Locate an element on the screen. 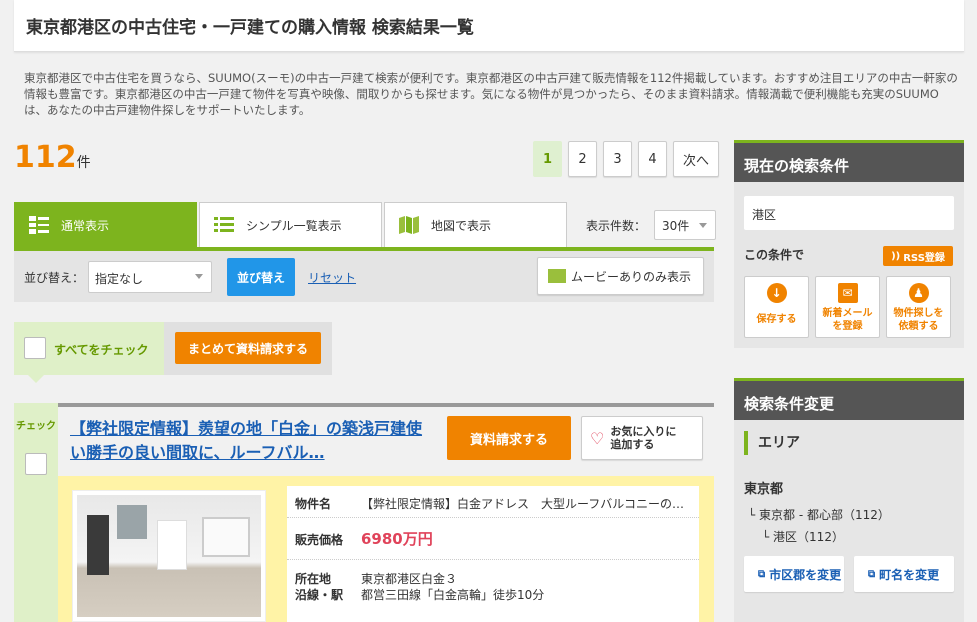 This screenshot has width=977, height=622. new-mail-button: ✉ 新着メール を登録 is located at coordinates (847, 307).